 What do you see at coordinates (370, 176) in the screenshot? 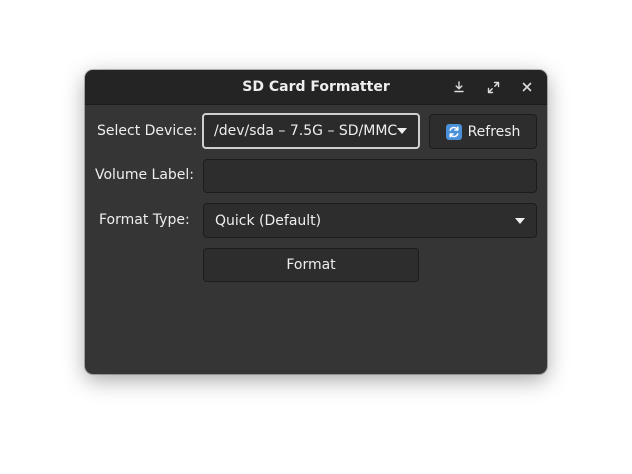
I see `volume-label-input` at bounding box center [370, 176].